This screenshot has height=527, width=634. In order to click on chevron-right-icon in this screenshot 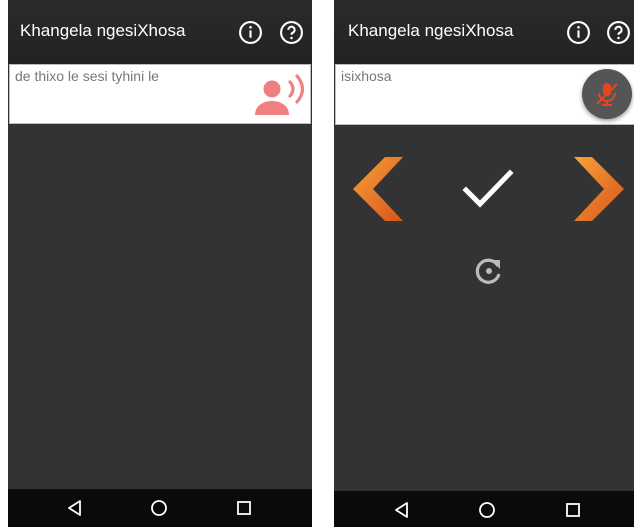, I will do `click(599, 189)`.